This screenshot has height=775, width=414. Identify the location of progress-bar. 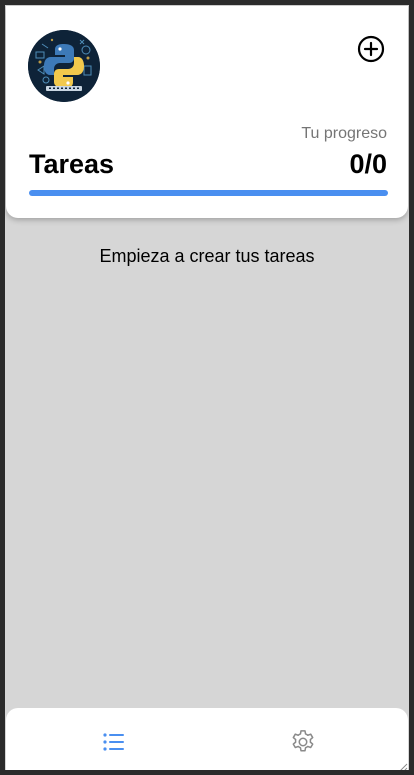
(208, 193).